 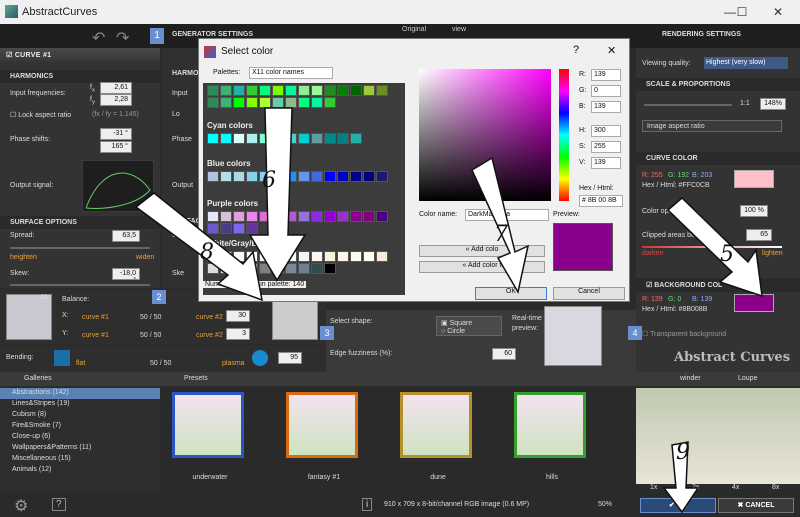 What do you see at coordinates (453, 331) in the screenshot?
I see `circle-option: ○ Circle` at bounding box center [453, 331].